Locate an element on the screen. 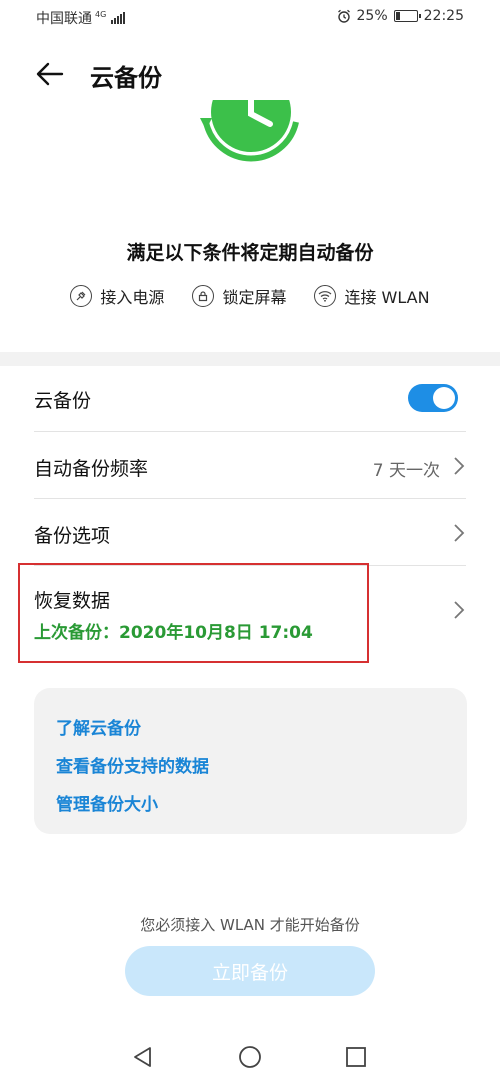 The width and height of the screenshot is (500, 1083). nav-recents-button is located at coordinates (356, 1057).